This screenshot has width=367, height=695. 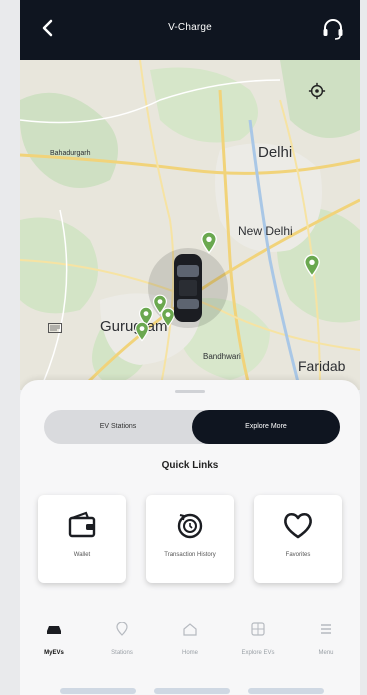 What do you see at coordinates (70, 153) in the screenshot?
I see `map-label-bahadurgarh: Bahadurgarh` at bounding box center [70, 153].